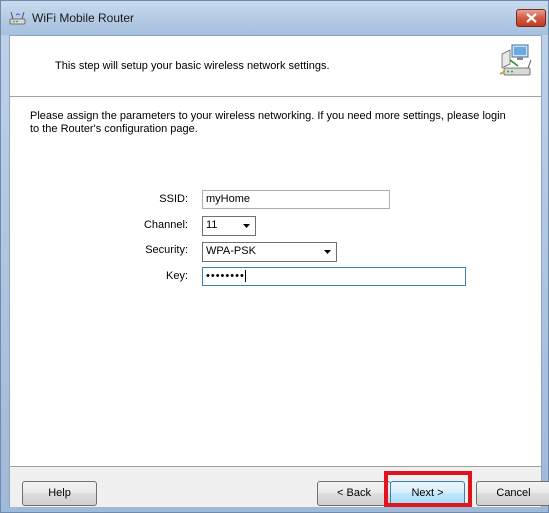 The width and height of the screenshot is (549, 513). I want to click on back-button: < Back, so click(354, 493).